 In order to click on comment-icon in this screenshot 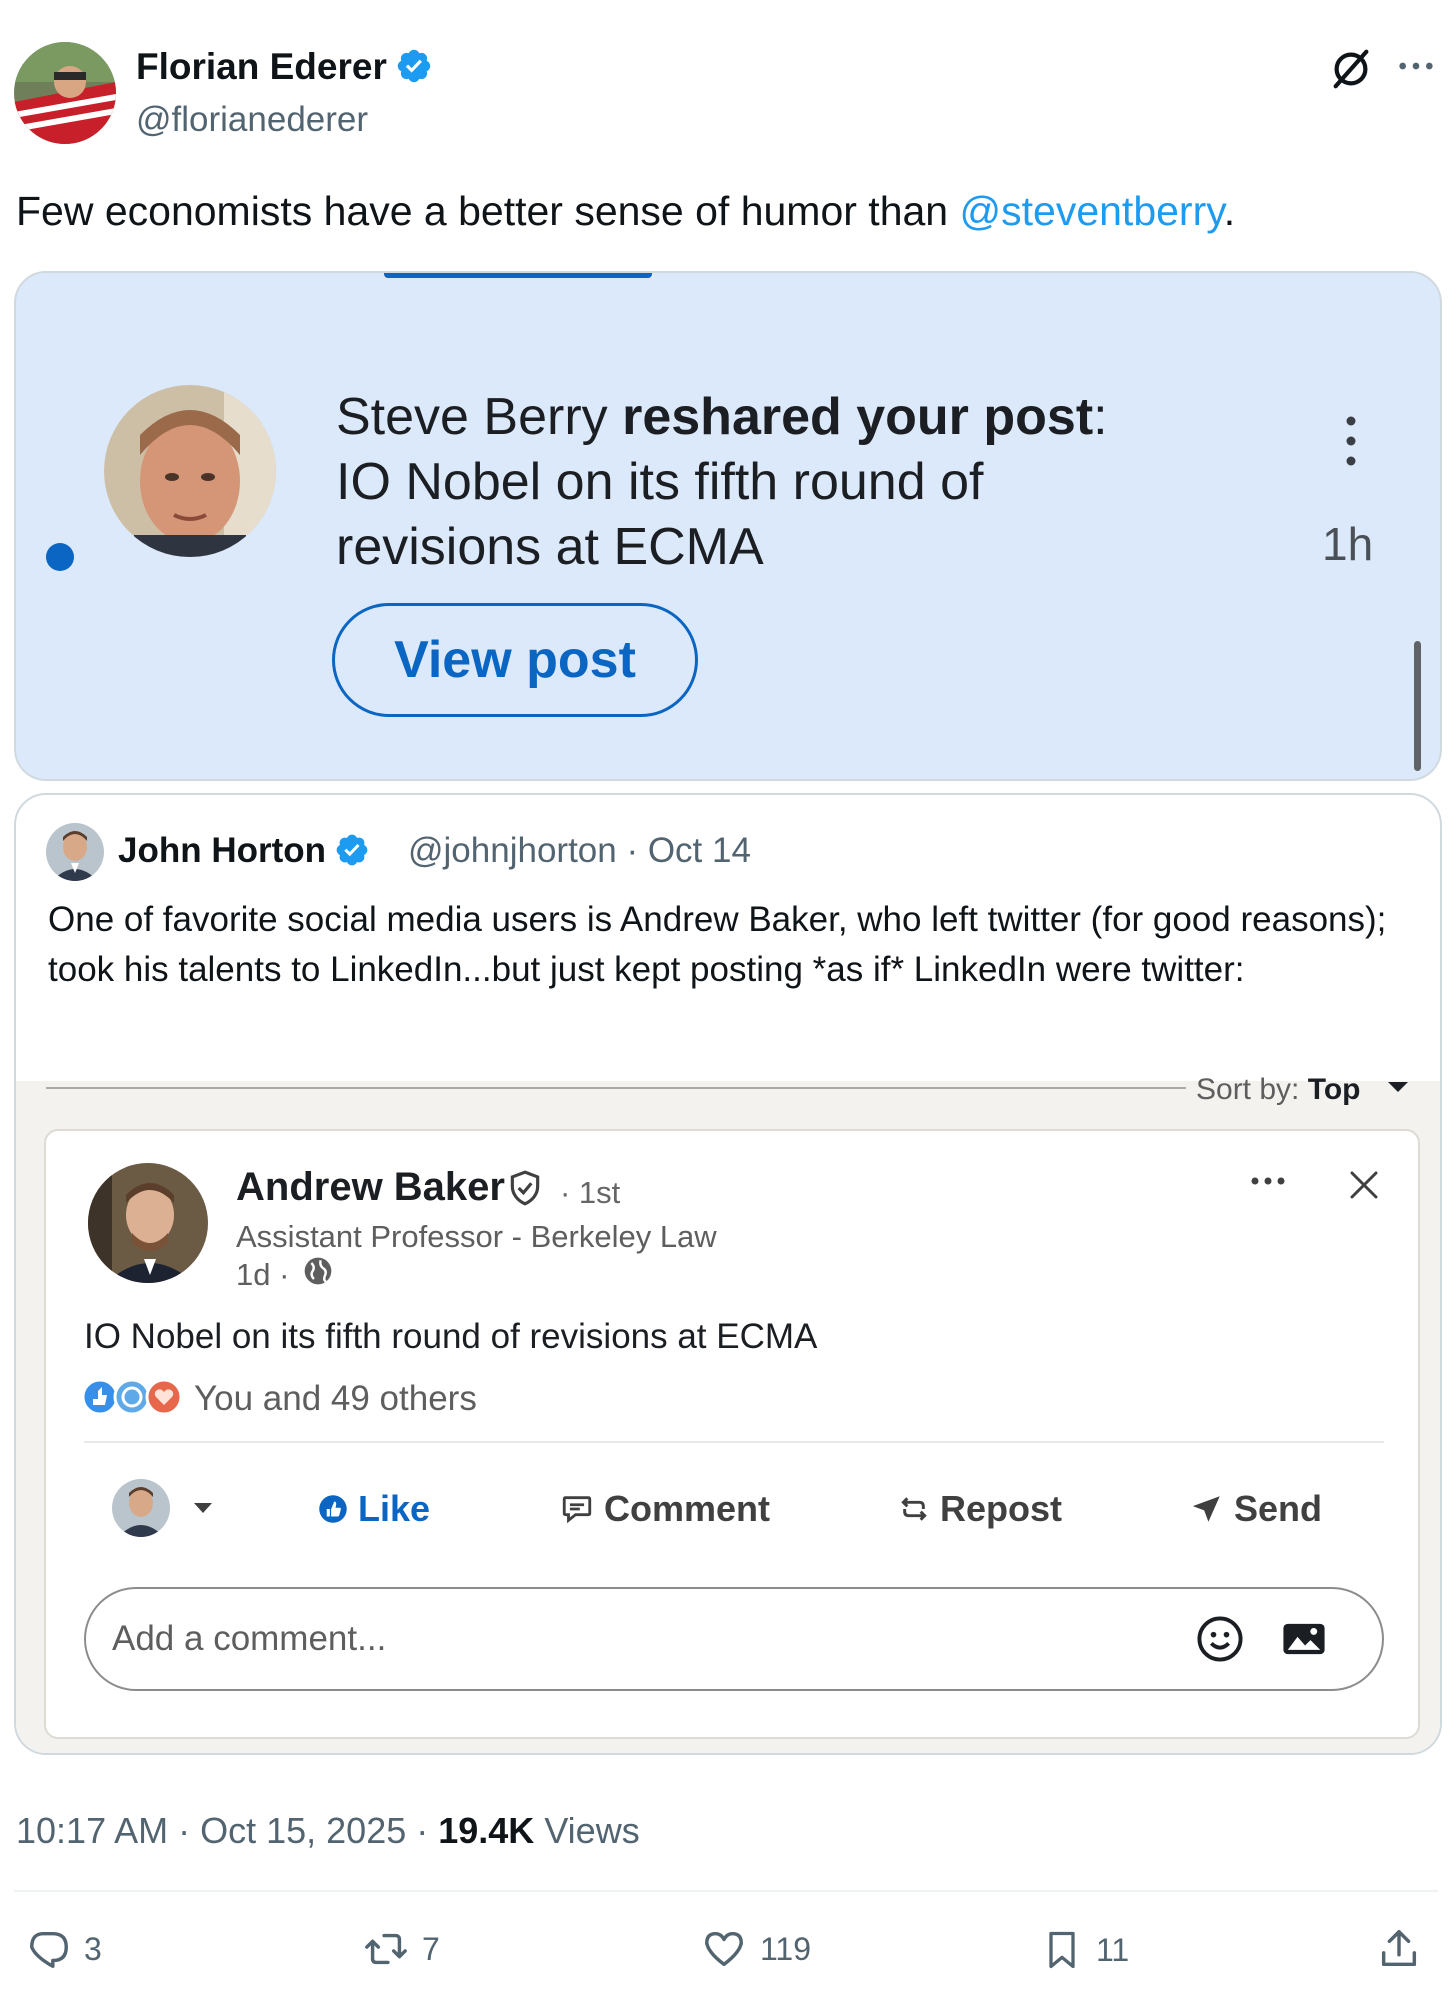, I will do `click(577, 1510)`.